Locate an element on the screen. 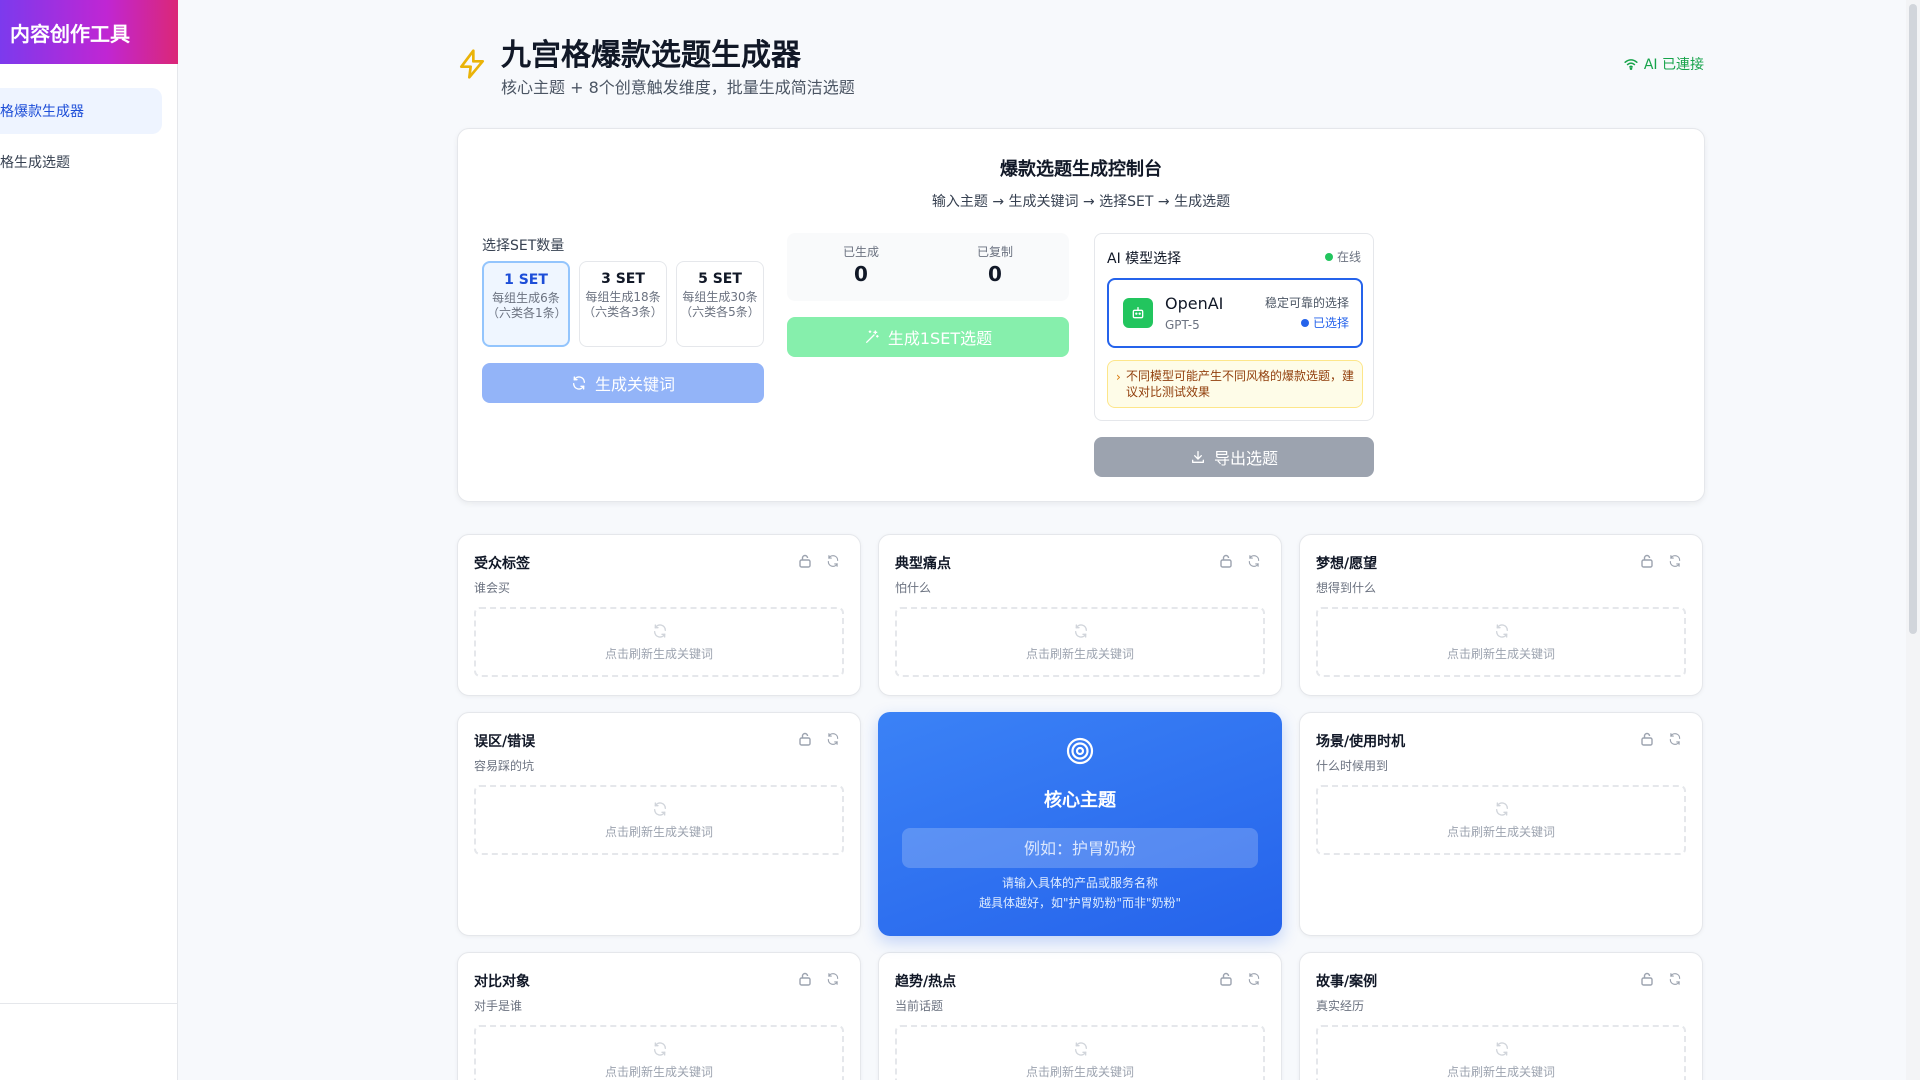 The image size is (1920, 1080). core-topic-hint: 请输入具体的产品或服务名称 is located at coordinates (1079, 883).